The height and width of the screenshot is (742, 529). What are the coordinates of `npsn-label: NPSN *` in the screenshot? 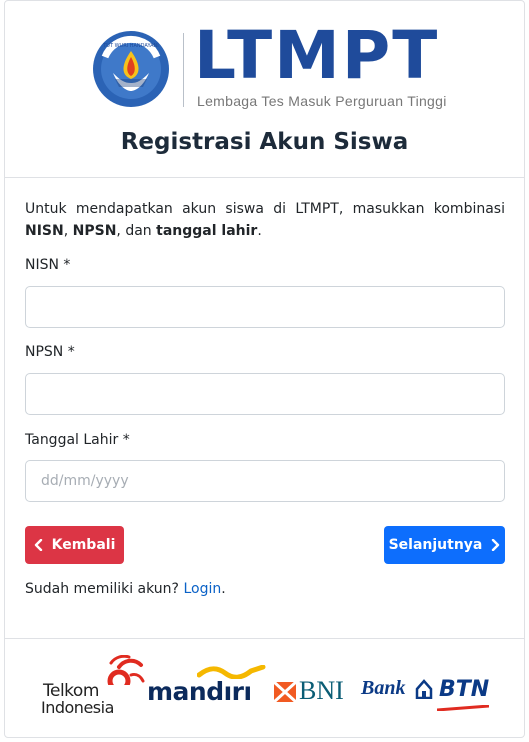 It's located at (50, 352).